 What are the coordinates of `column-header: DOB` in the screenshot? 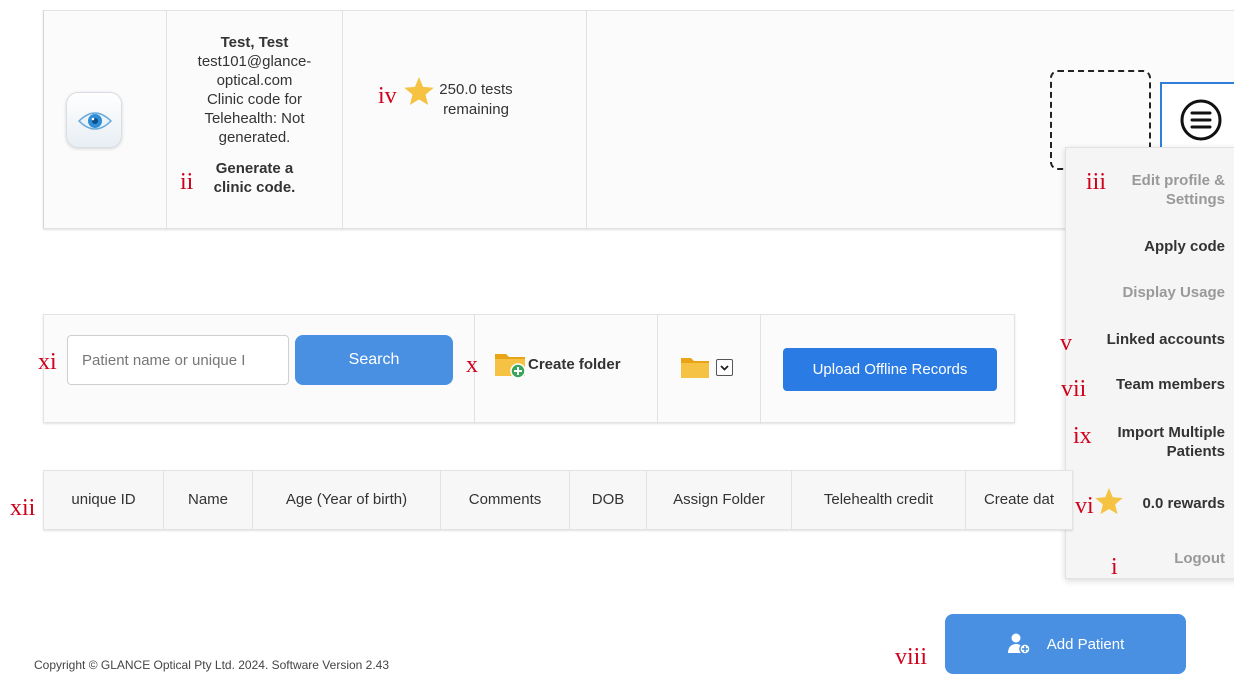 It's located at (608, 500).